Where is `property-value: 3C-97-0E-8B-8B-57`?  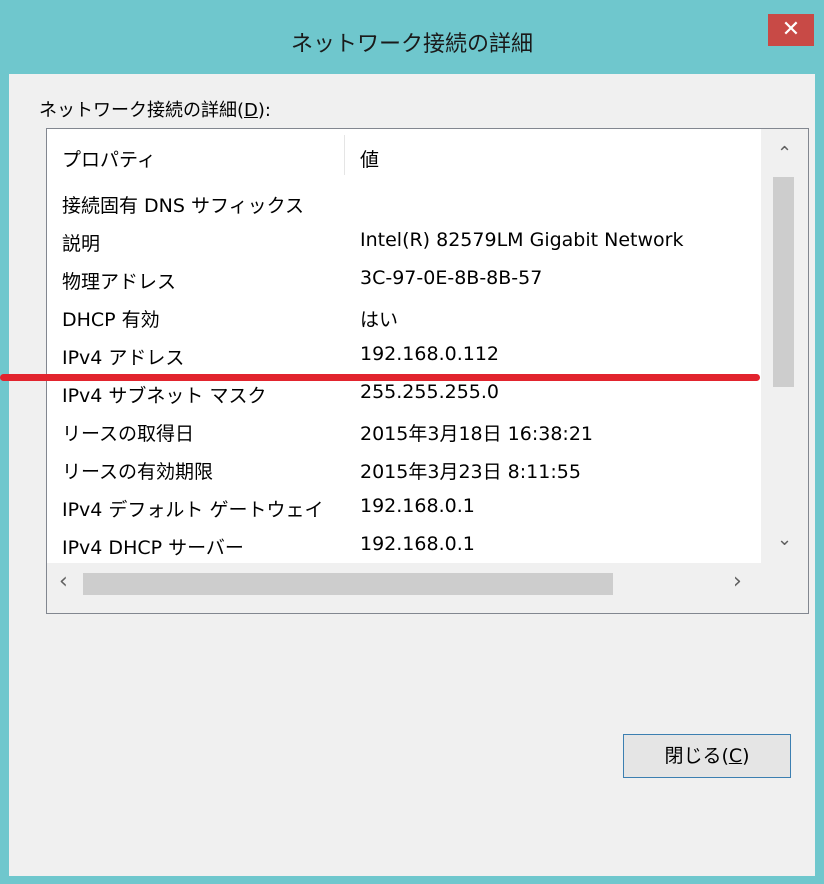
property-value: 3C-97-0E-8B-8B-57 is located at coordinates (451, 278).